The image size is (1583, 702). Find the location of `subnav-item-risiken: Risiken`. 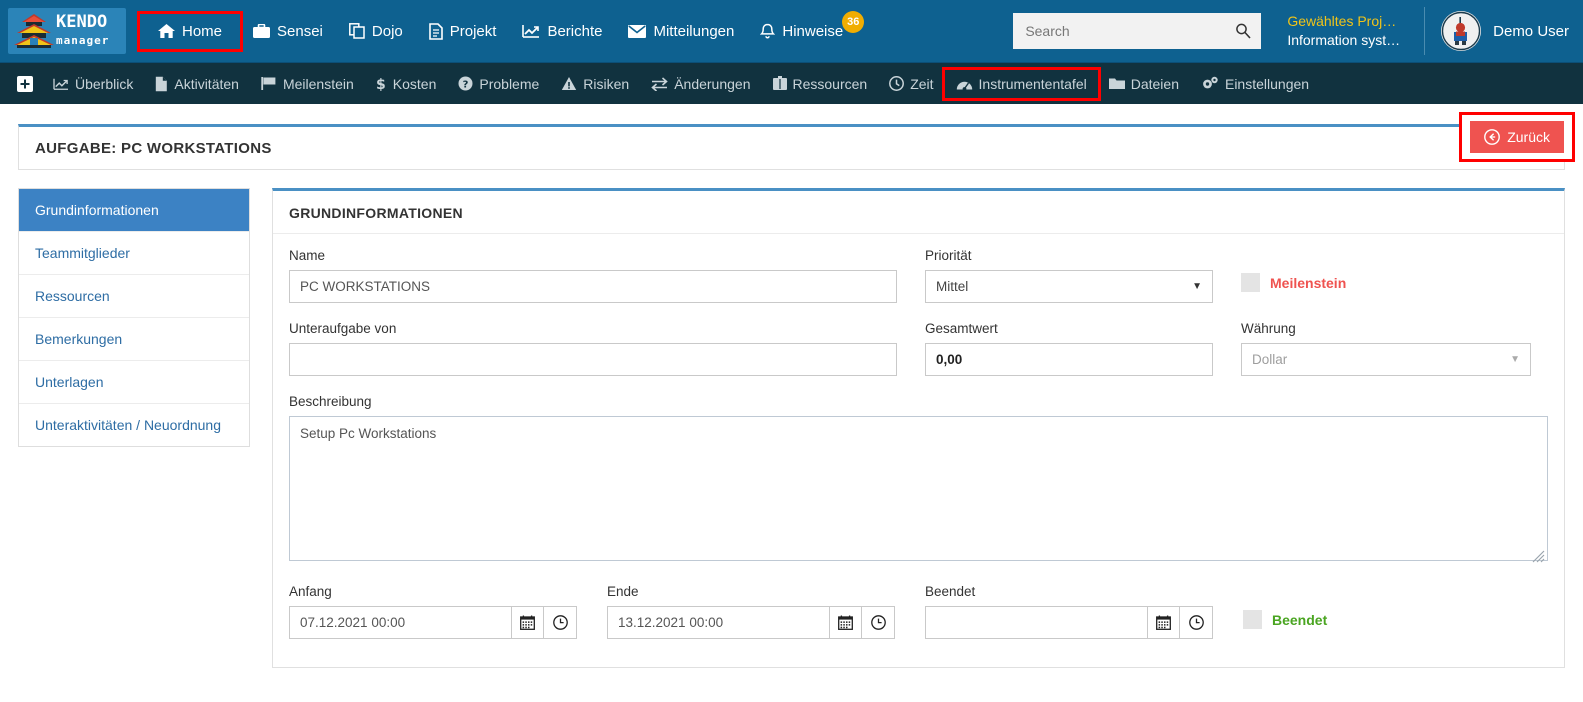

subnav-item-risiken: Risiken is located at coordinates (595, 84).